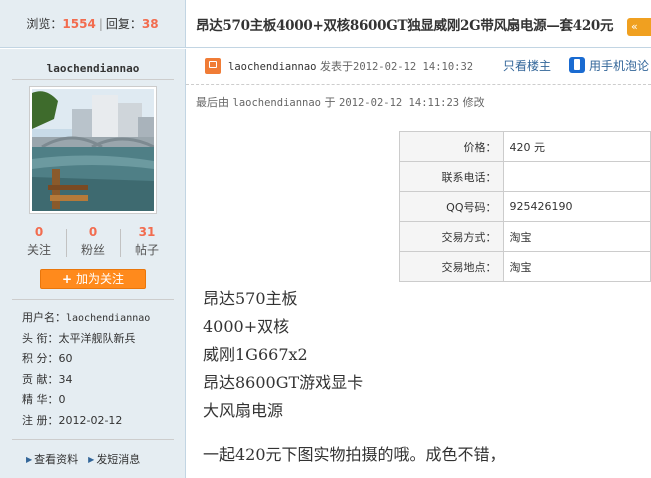 Image resolution: width=651 pixels, height=478 pixels. Describe the element at coordinates (576, 206) in the screenshot. I see `qq-value: 925426190` at that location.